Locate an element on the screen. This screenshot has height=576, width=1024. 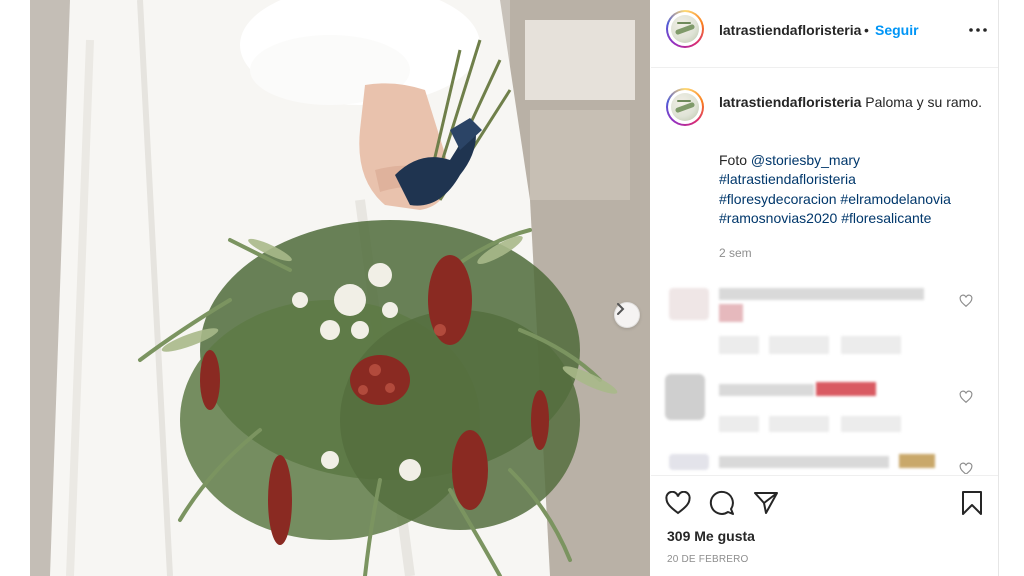
share-icon is located at coordinates (766, 503).